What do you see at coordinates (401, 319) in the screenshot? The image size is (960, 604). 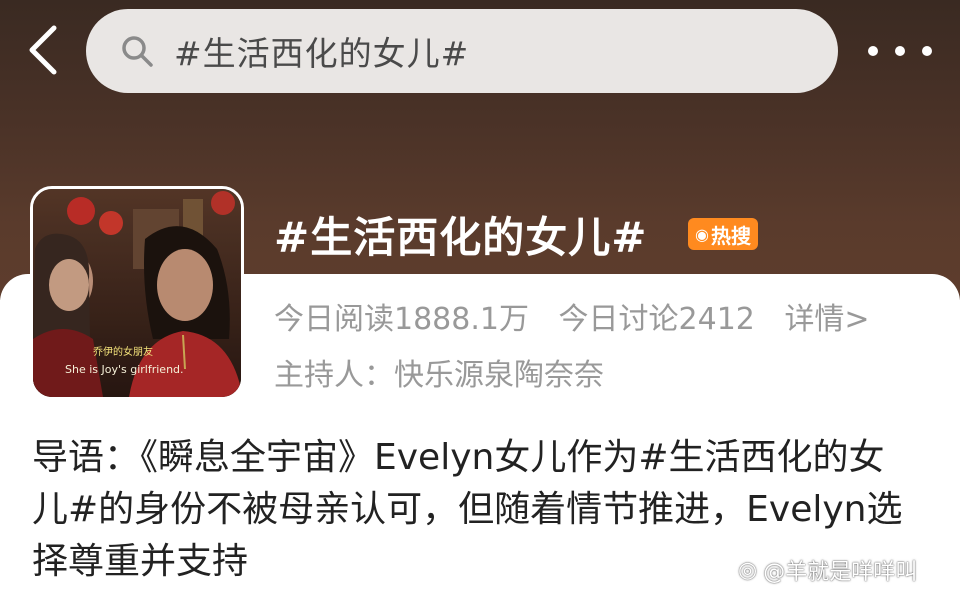 I see `read-count: 今日阅读1888.1万` at bounding box center [401, 319].